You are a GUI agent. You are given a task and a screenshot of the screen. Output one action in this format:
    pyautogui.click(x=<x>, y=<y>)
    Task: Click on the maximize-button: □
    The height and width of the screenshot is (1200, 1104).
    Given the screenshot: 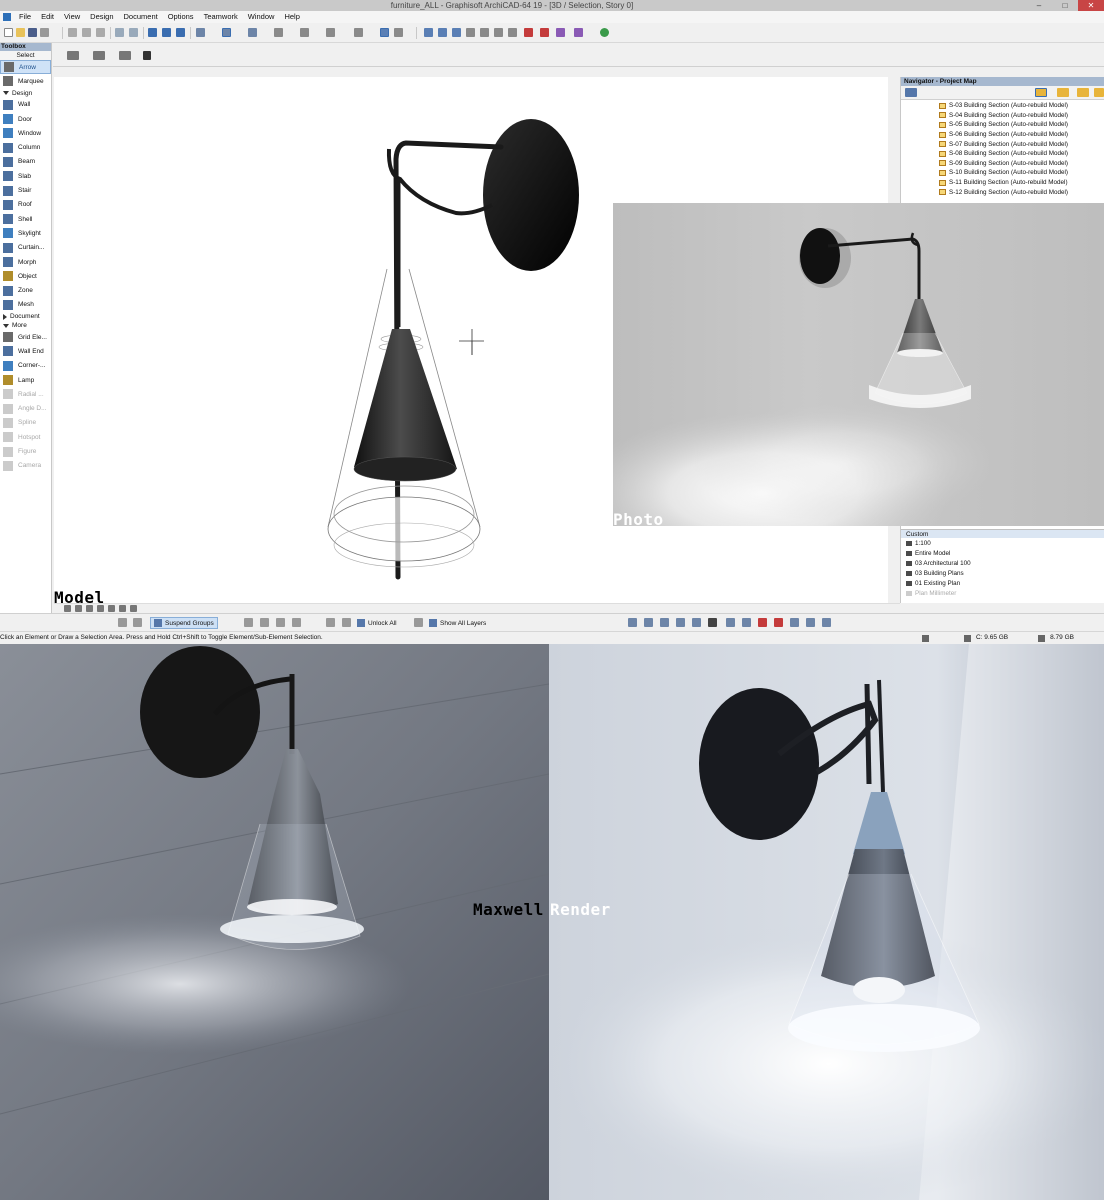 What is the action you would take?
    pyautogui.click(x=1065, y=5)
    